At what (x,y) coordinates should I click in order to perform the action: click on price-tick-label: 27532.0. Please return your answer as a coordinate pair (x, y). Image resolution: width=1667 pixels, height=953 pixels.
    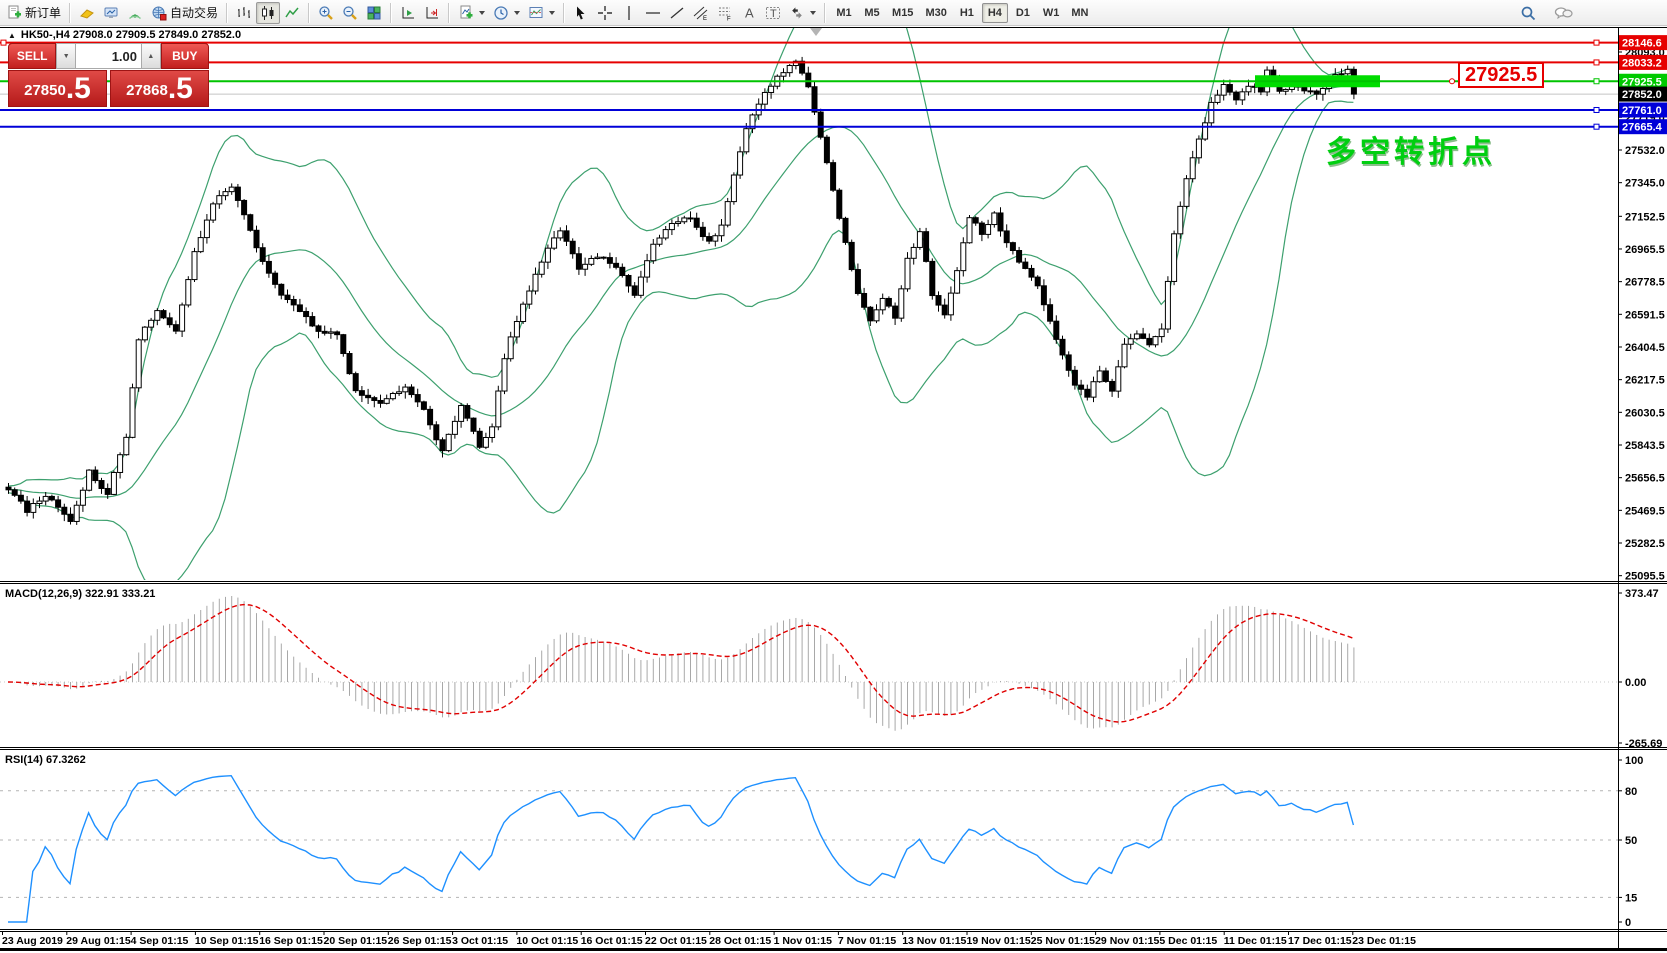
    Looking at the image, I should click on (1645, 151).